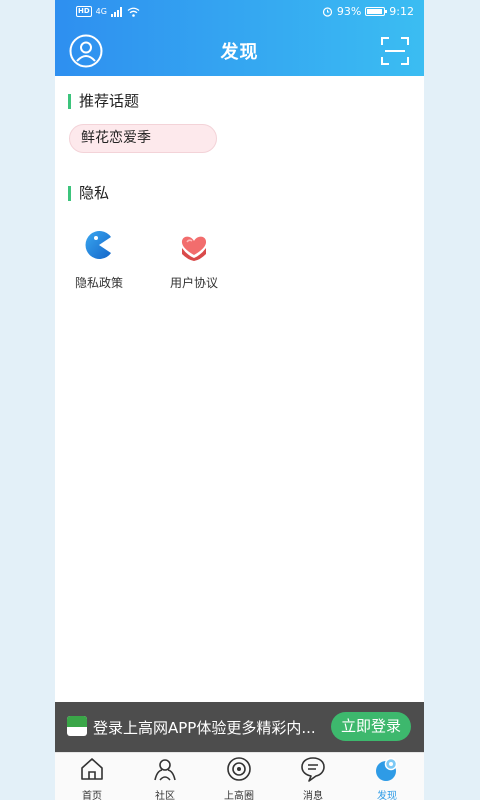  Describe the element at coordinates (387, 769) in the screenshot. I see `discover-icon` at that location.